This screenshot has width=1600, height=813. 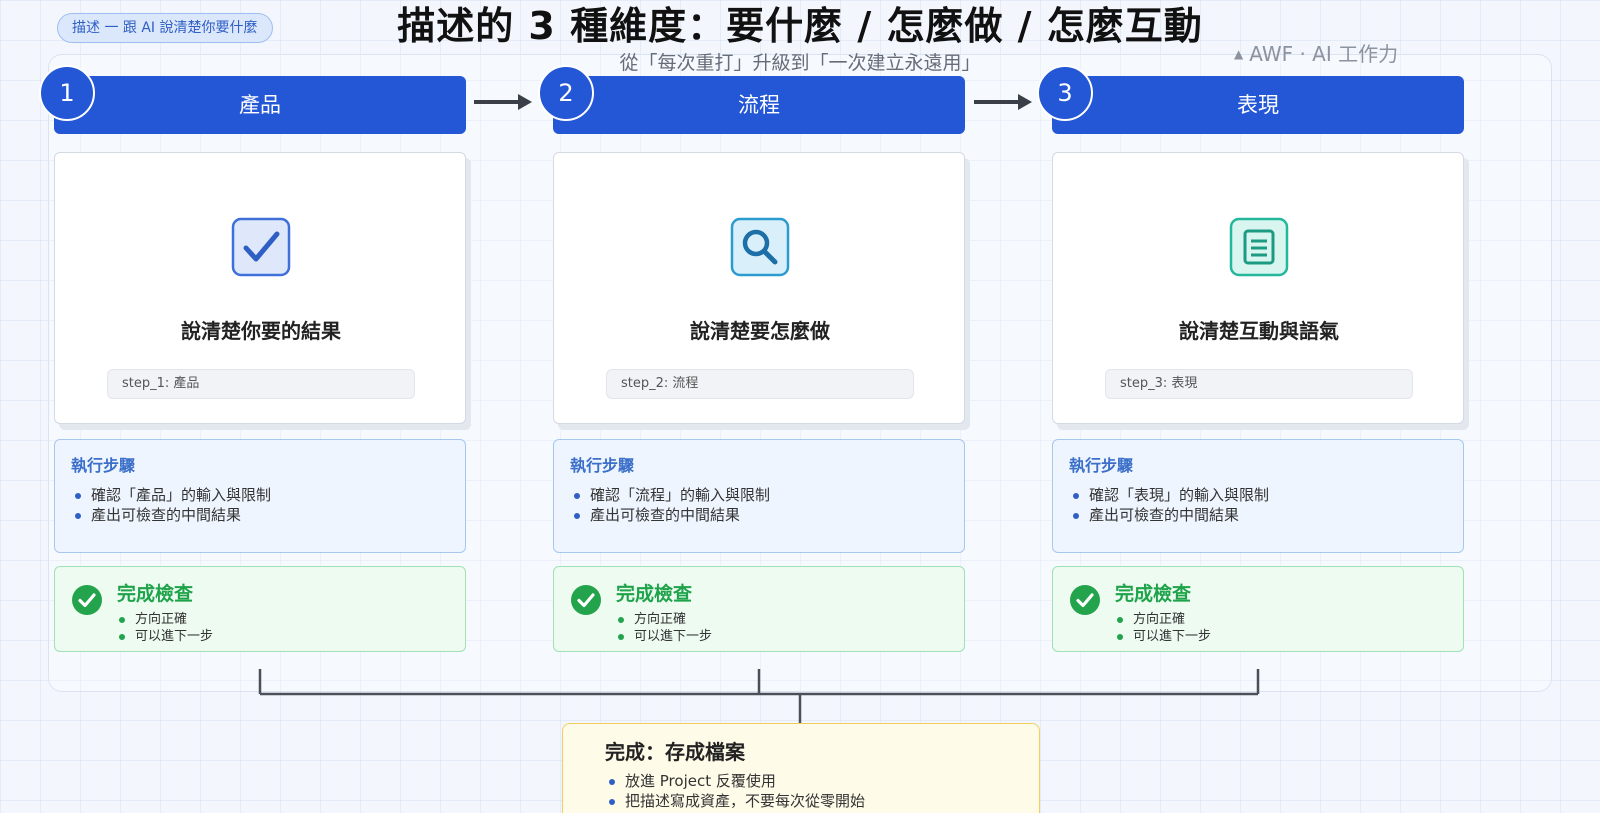 I want to click on steps-panel: 執行步驟 確認「流程」的輸入與限制 產出可檢查的中間結果, so click(x=759, y=496).